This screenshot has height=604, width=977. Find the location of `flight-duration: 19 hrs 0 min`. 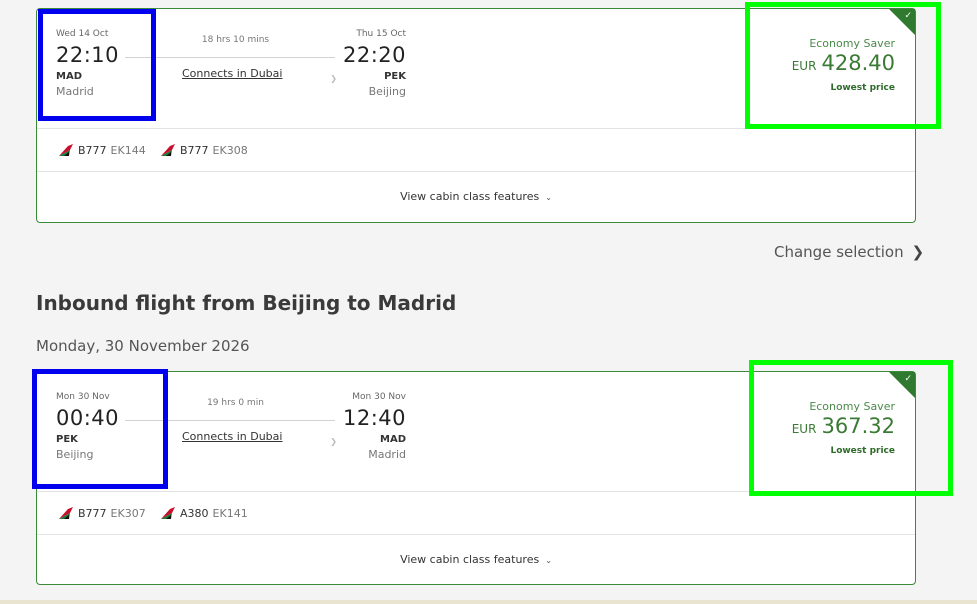

flight-duration: 19 hrs 0 min is located at coordinates (235, 403).